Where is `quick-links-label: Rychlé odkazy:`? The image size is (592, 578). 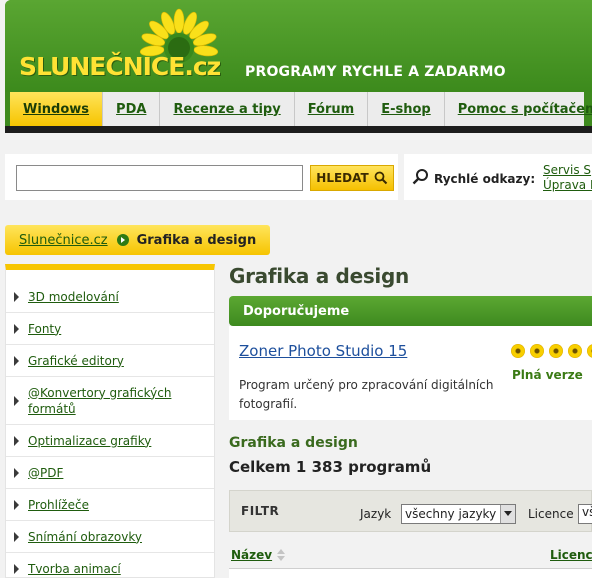
quick-links-label: Rychlé odkazy: is located at coordinates (485, 179).